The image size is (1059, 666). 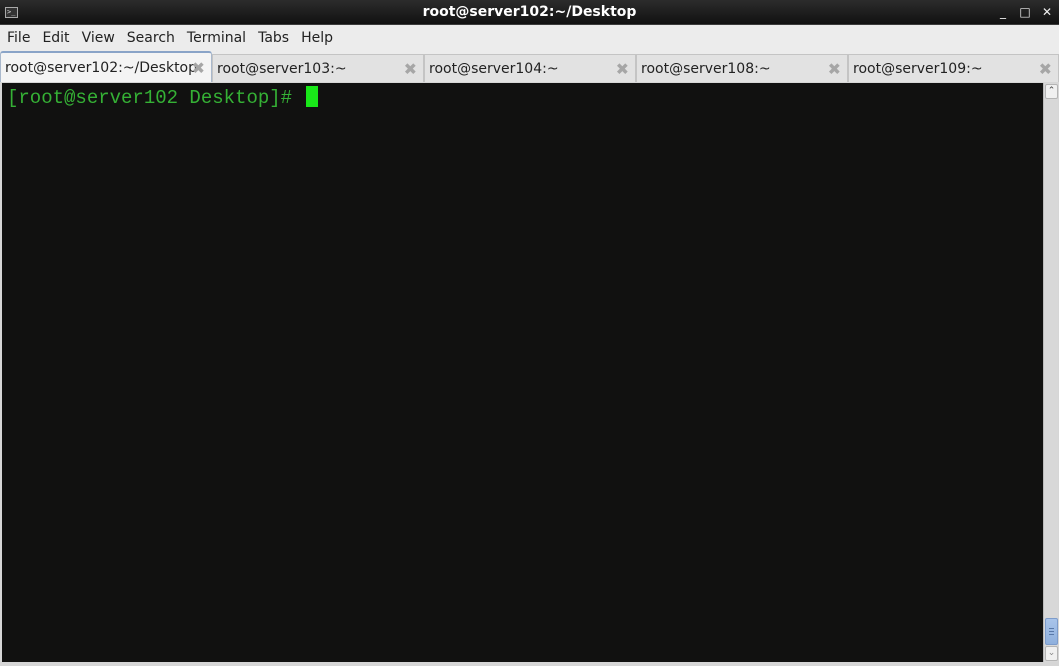 I want to click on prompt-line: [root@server102 Desktop]#, so click(x=163, y=97).